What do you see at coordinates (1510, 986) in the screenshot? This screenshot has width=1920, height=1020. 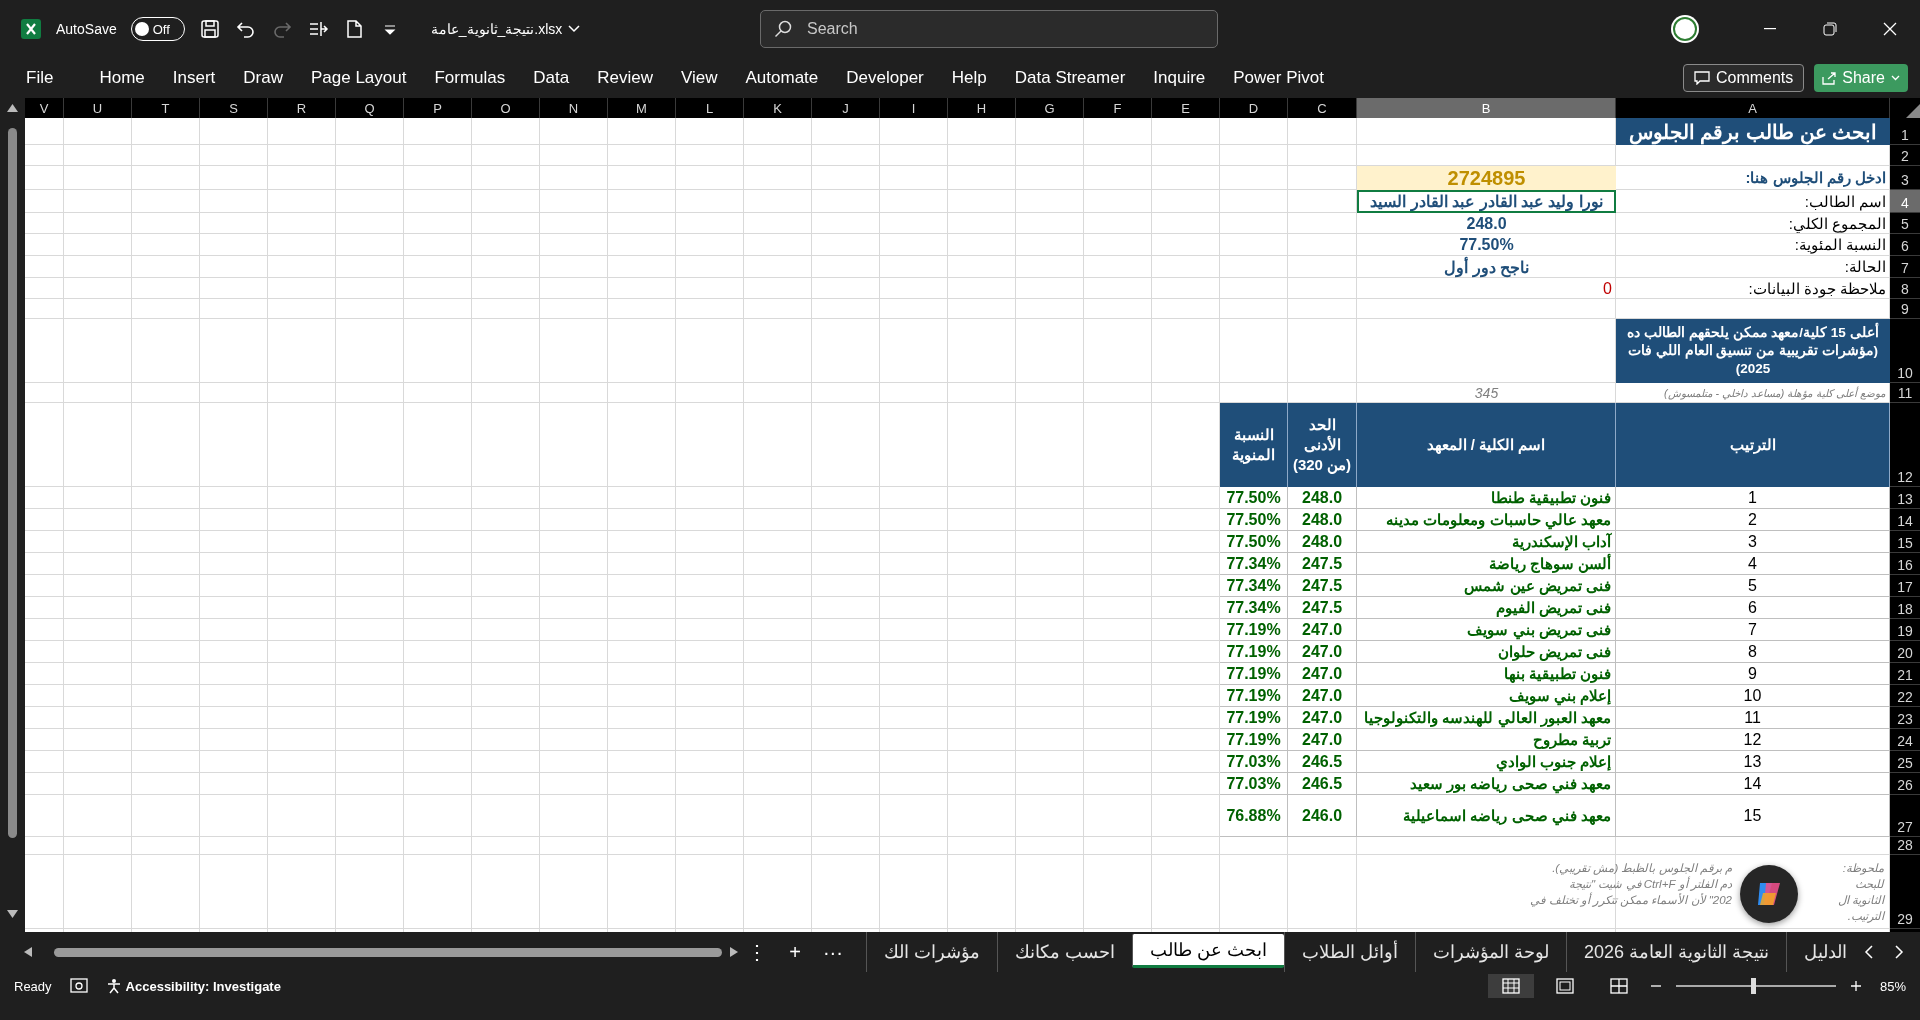 I see `view-button` at bounding box center [1510, 986].